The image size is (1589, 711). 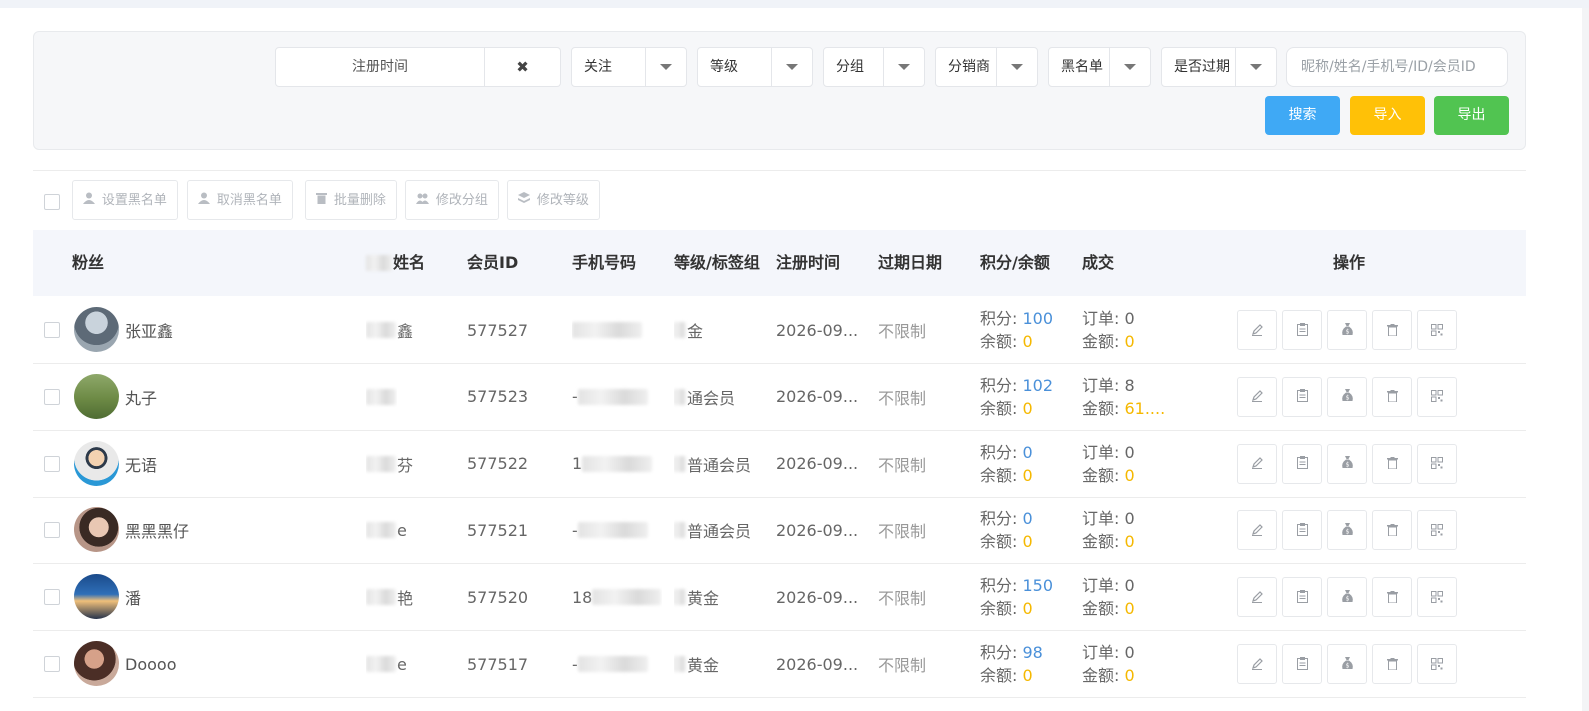 What do you see at coordinates (389, 464) in the screenshot?
I see `real-name: 芬` at bounding box center [389, 464].